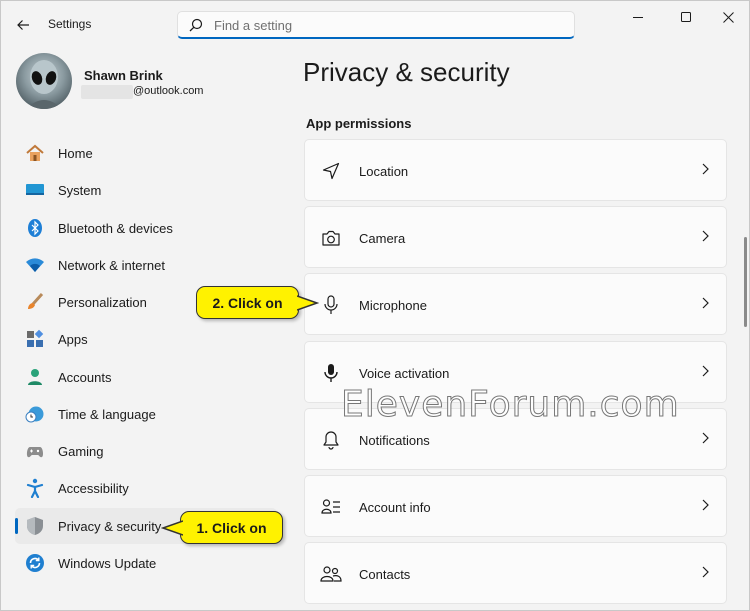 This screenshot has height=611, width=750. I want to click on sidebar-item-apps: Apps, so click(146, 339).